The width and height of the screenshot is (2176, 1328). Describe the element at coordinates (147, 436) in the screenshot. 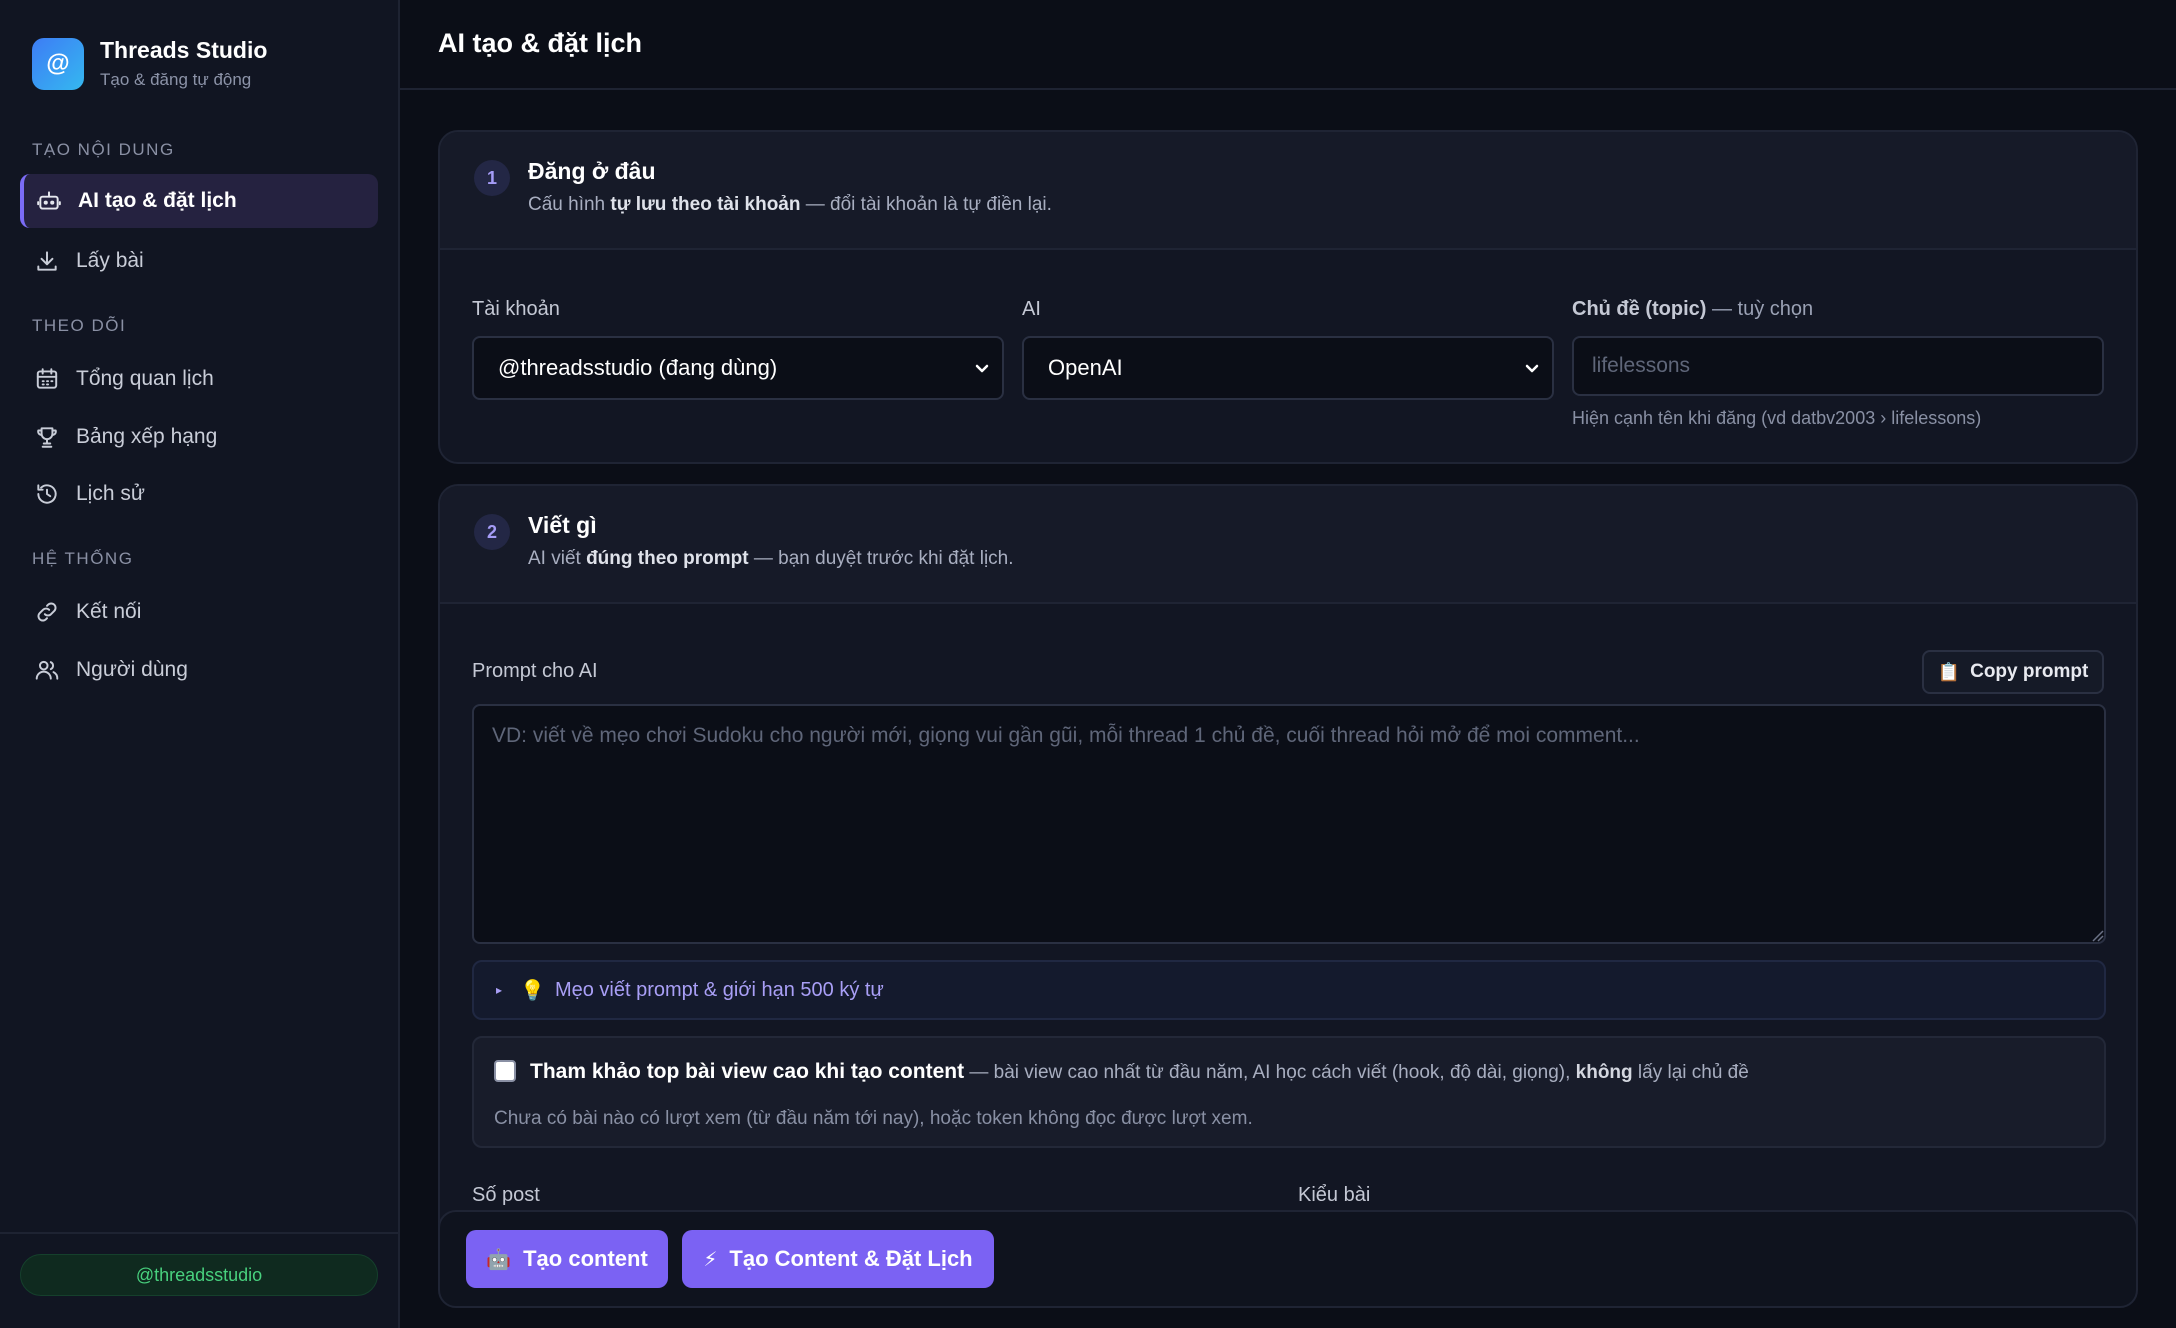

I see `sidebar-item-label: Bảng xếp hạng` at that location.